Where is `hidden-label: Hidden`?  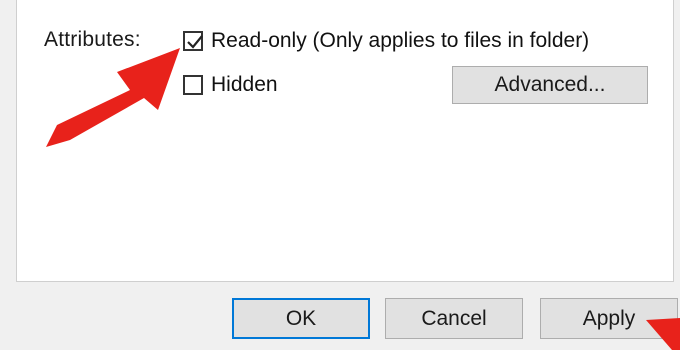
hidden-label: Hidden is located at coordinates (244, 84).